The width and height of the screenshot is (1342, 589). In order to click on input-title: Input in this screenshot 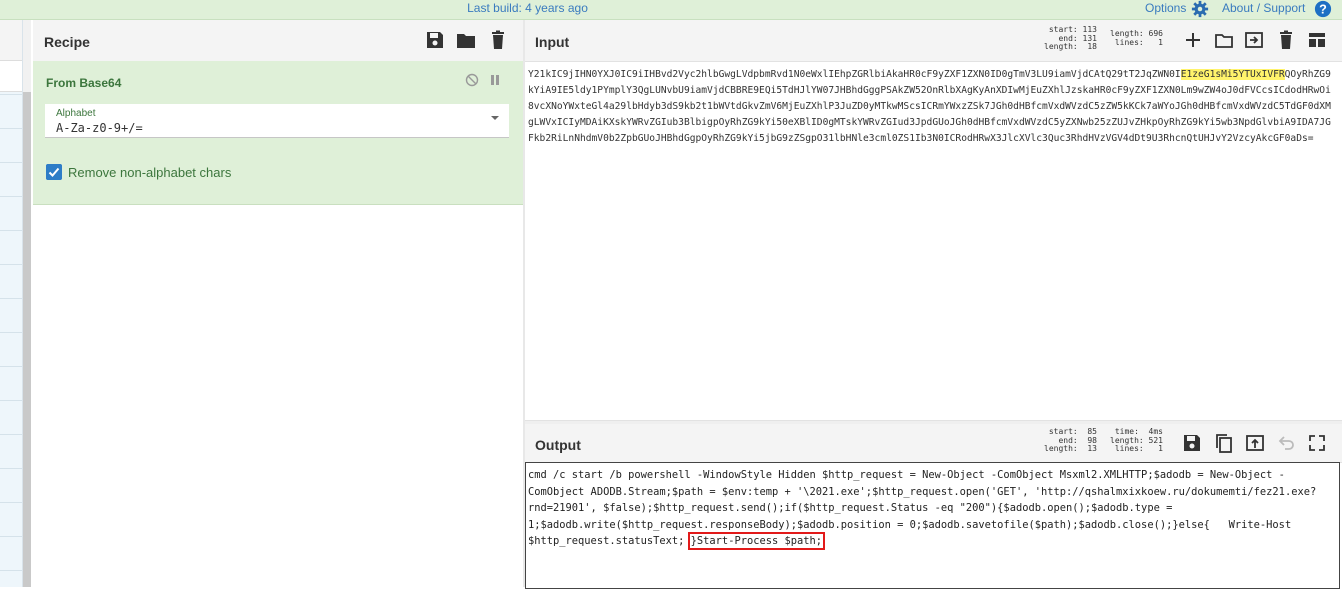, I will do `click(552, 42)`.